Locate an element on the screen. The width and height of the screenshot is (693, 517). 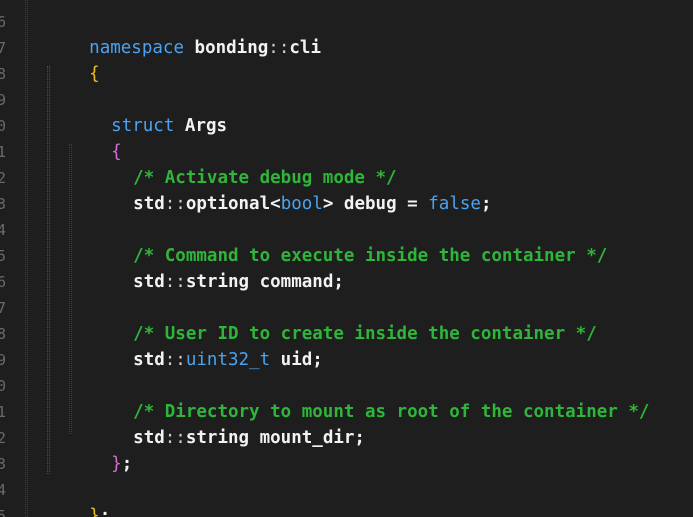
member-command: command is located at coordinates (291, 282).